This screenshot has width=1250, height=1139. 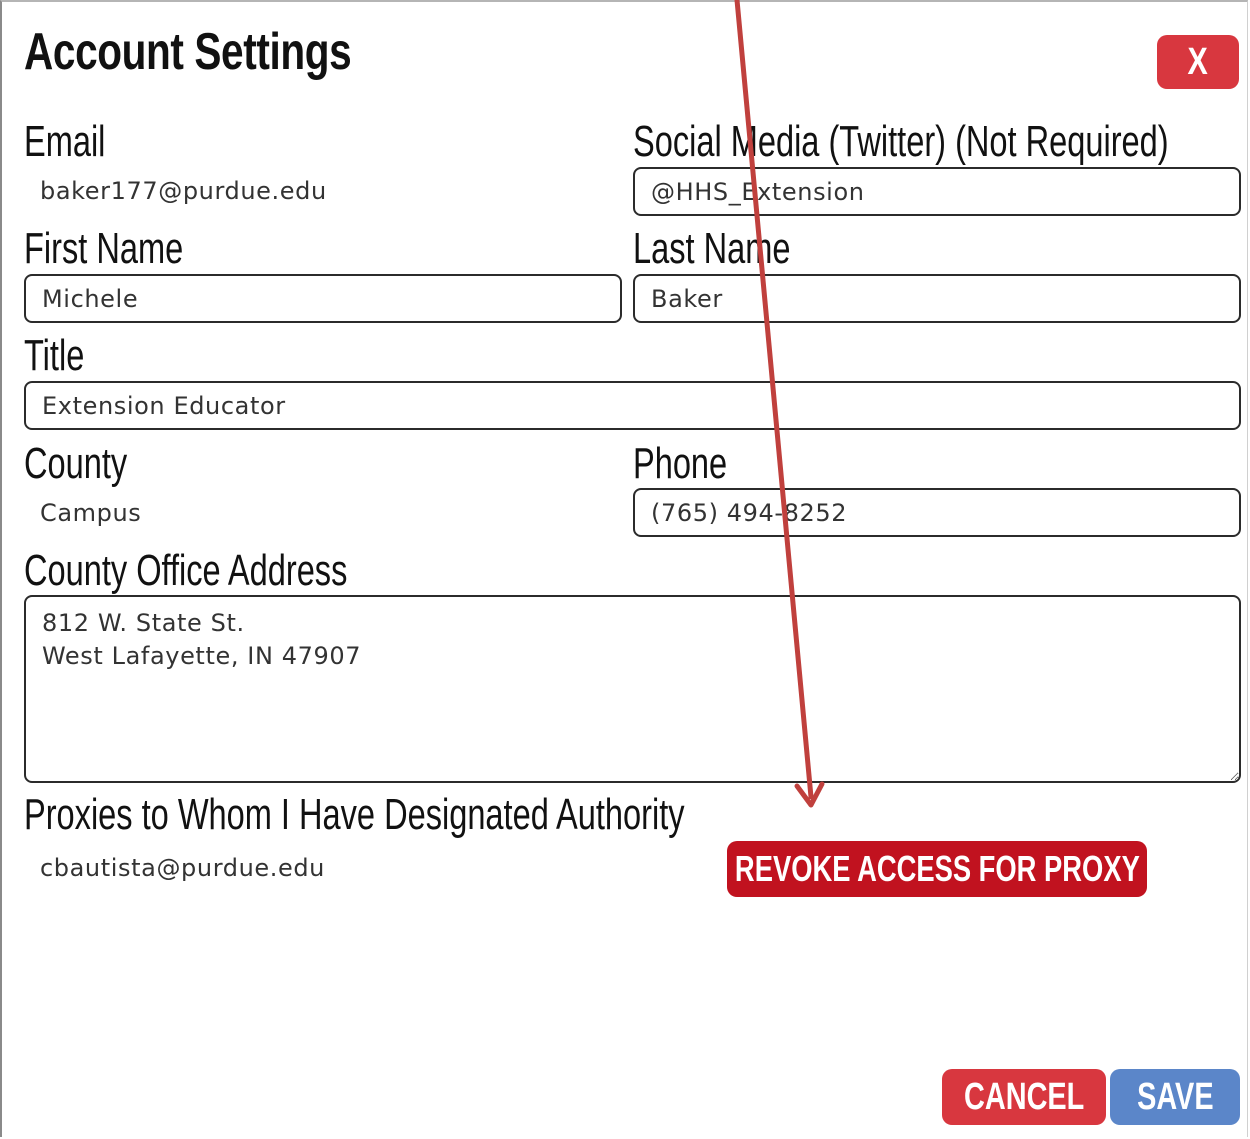 What do you see at coordinates (937, 298) in the screenshot?
I see `last-name-input` at bounding box center [937, 298].